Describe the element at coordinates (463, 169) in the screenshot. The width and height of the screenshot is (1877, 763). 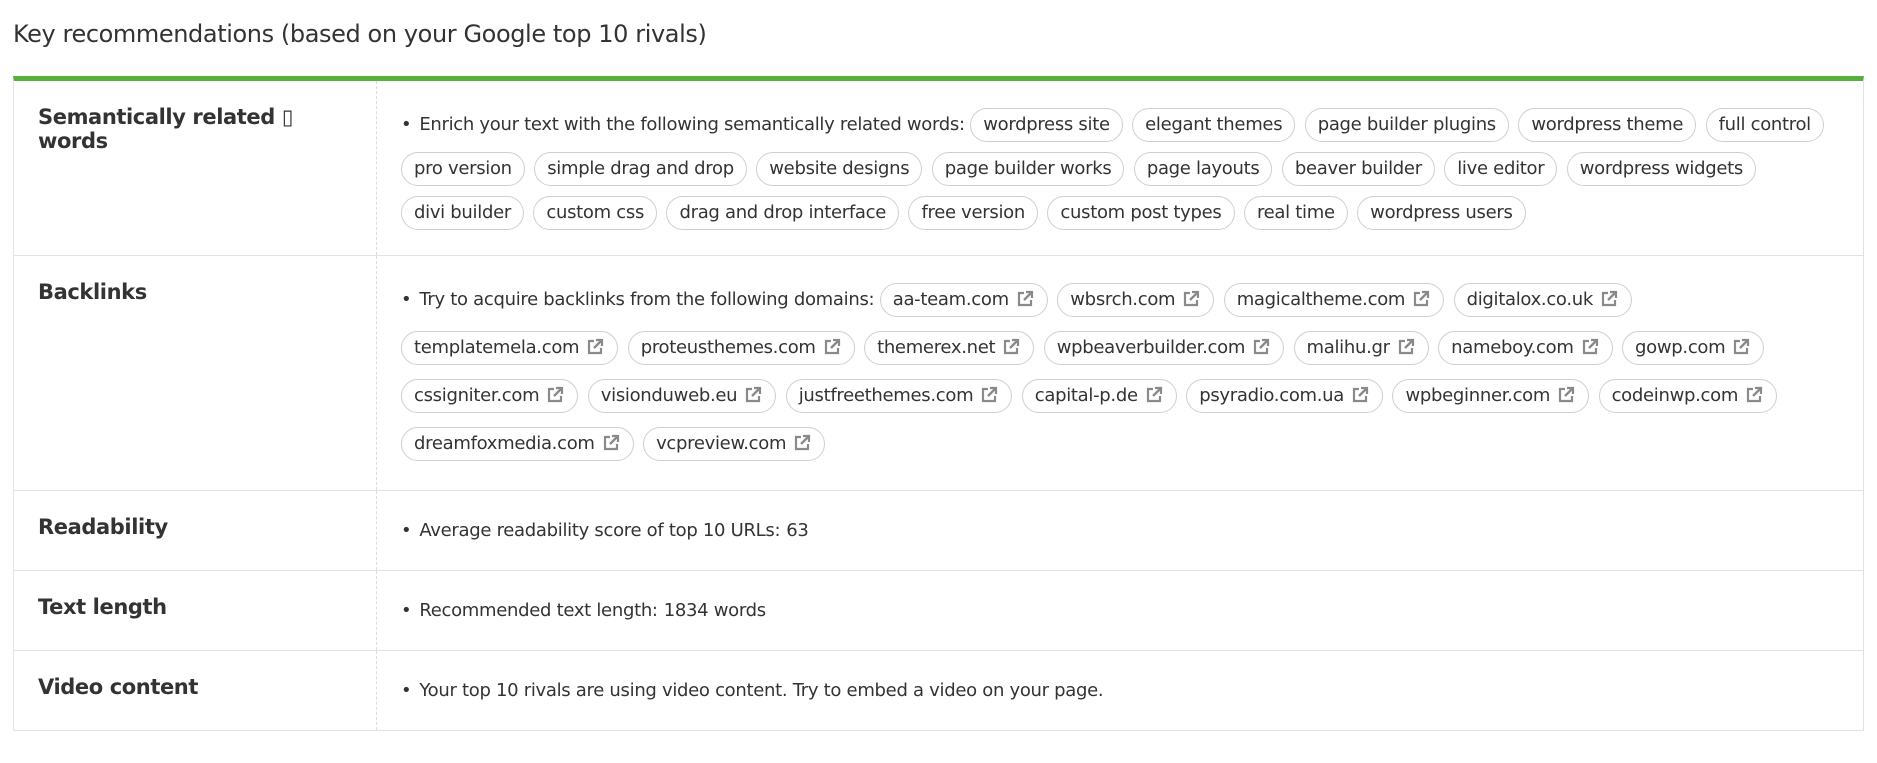
I see `semantic-word-pill: pro version` at that location.